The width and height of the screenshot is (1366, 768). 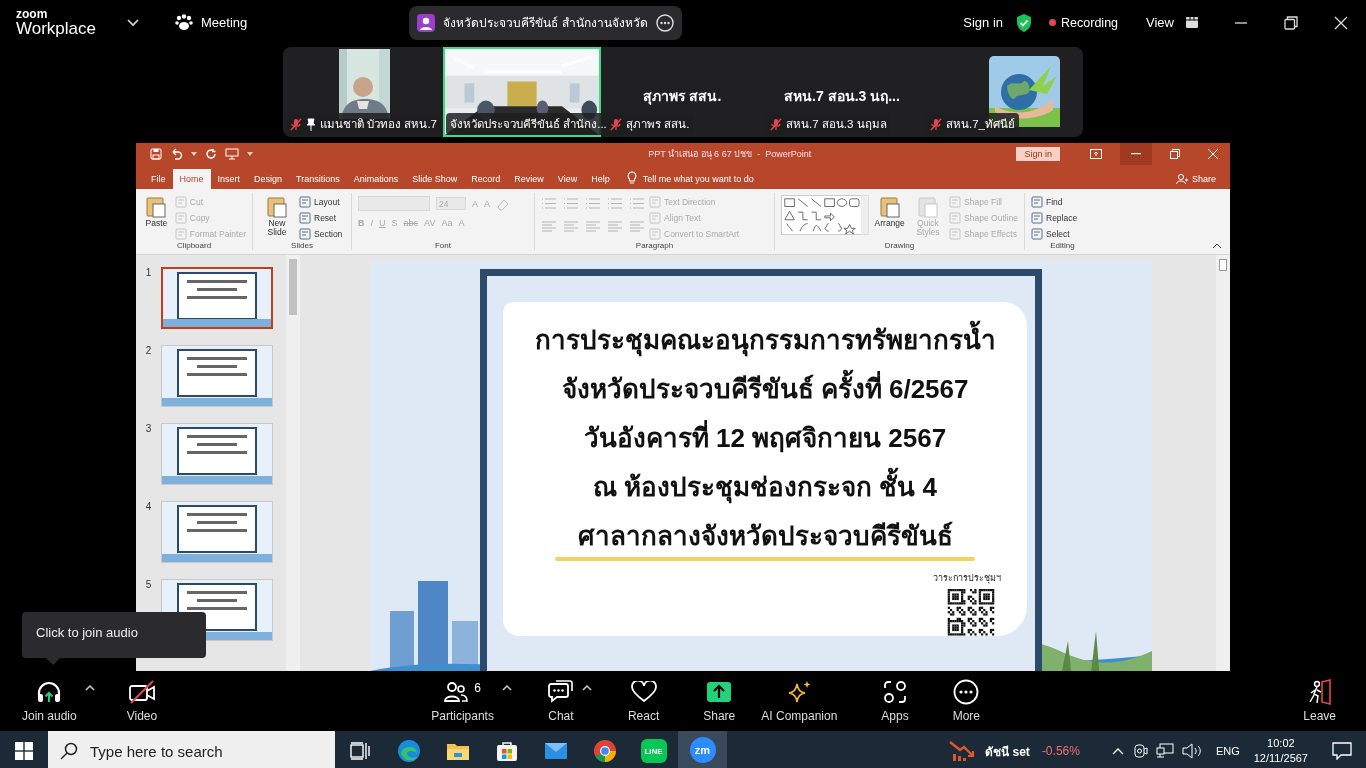 What do you see at coordinates (1195, 179) in the screenshot?
I see `share-button: Share` at bounding box center [1195, 179].